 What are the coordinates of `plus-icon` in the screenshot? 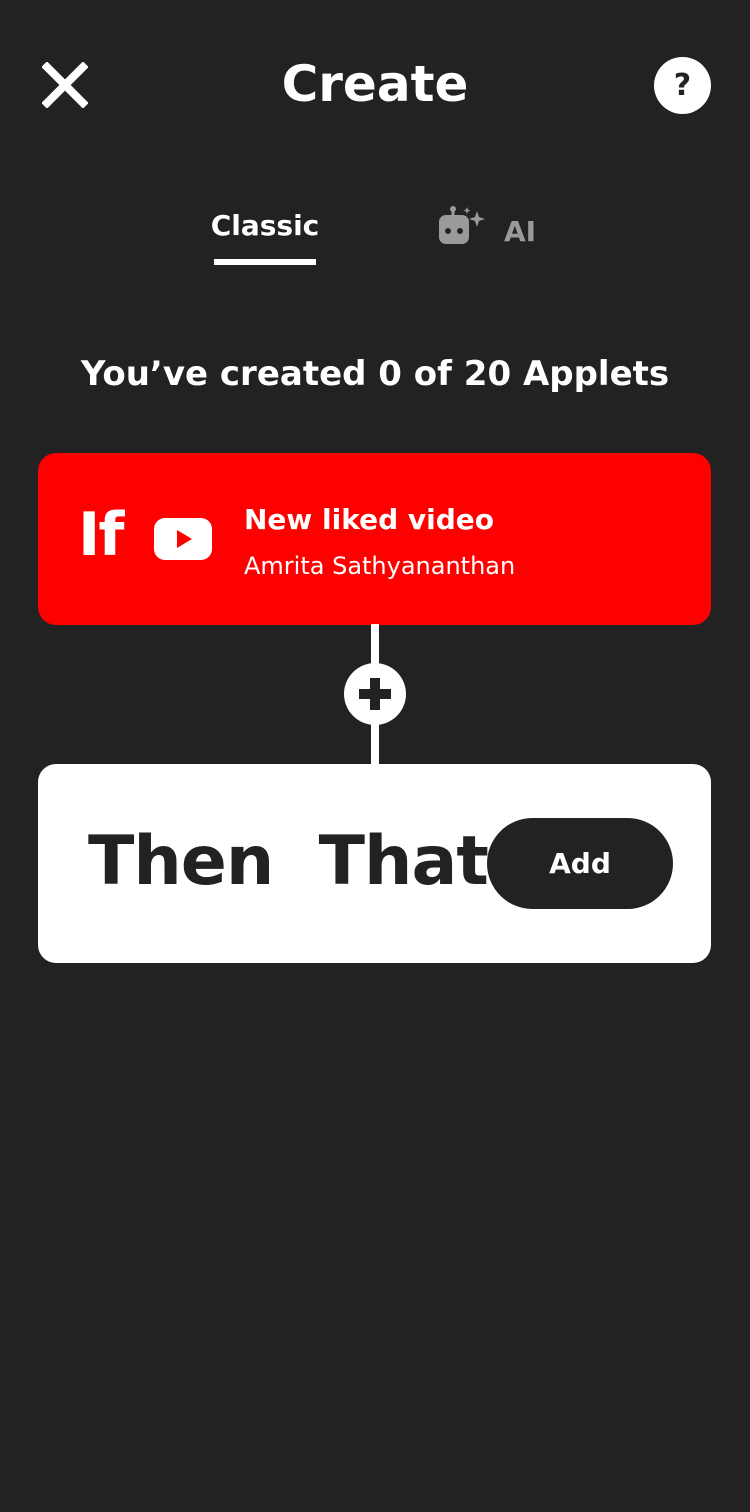 It's located at (375, 694).